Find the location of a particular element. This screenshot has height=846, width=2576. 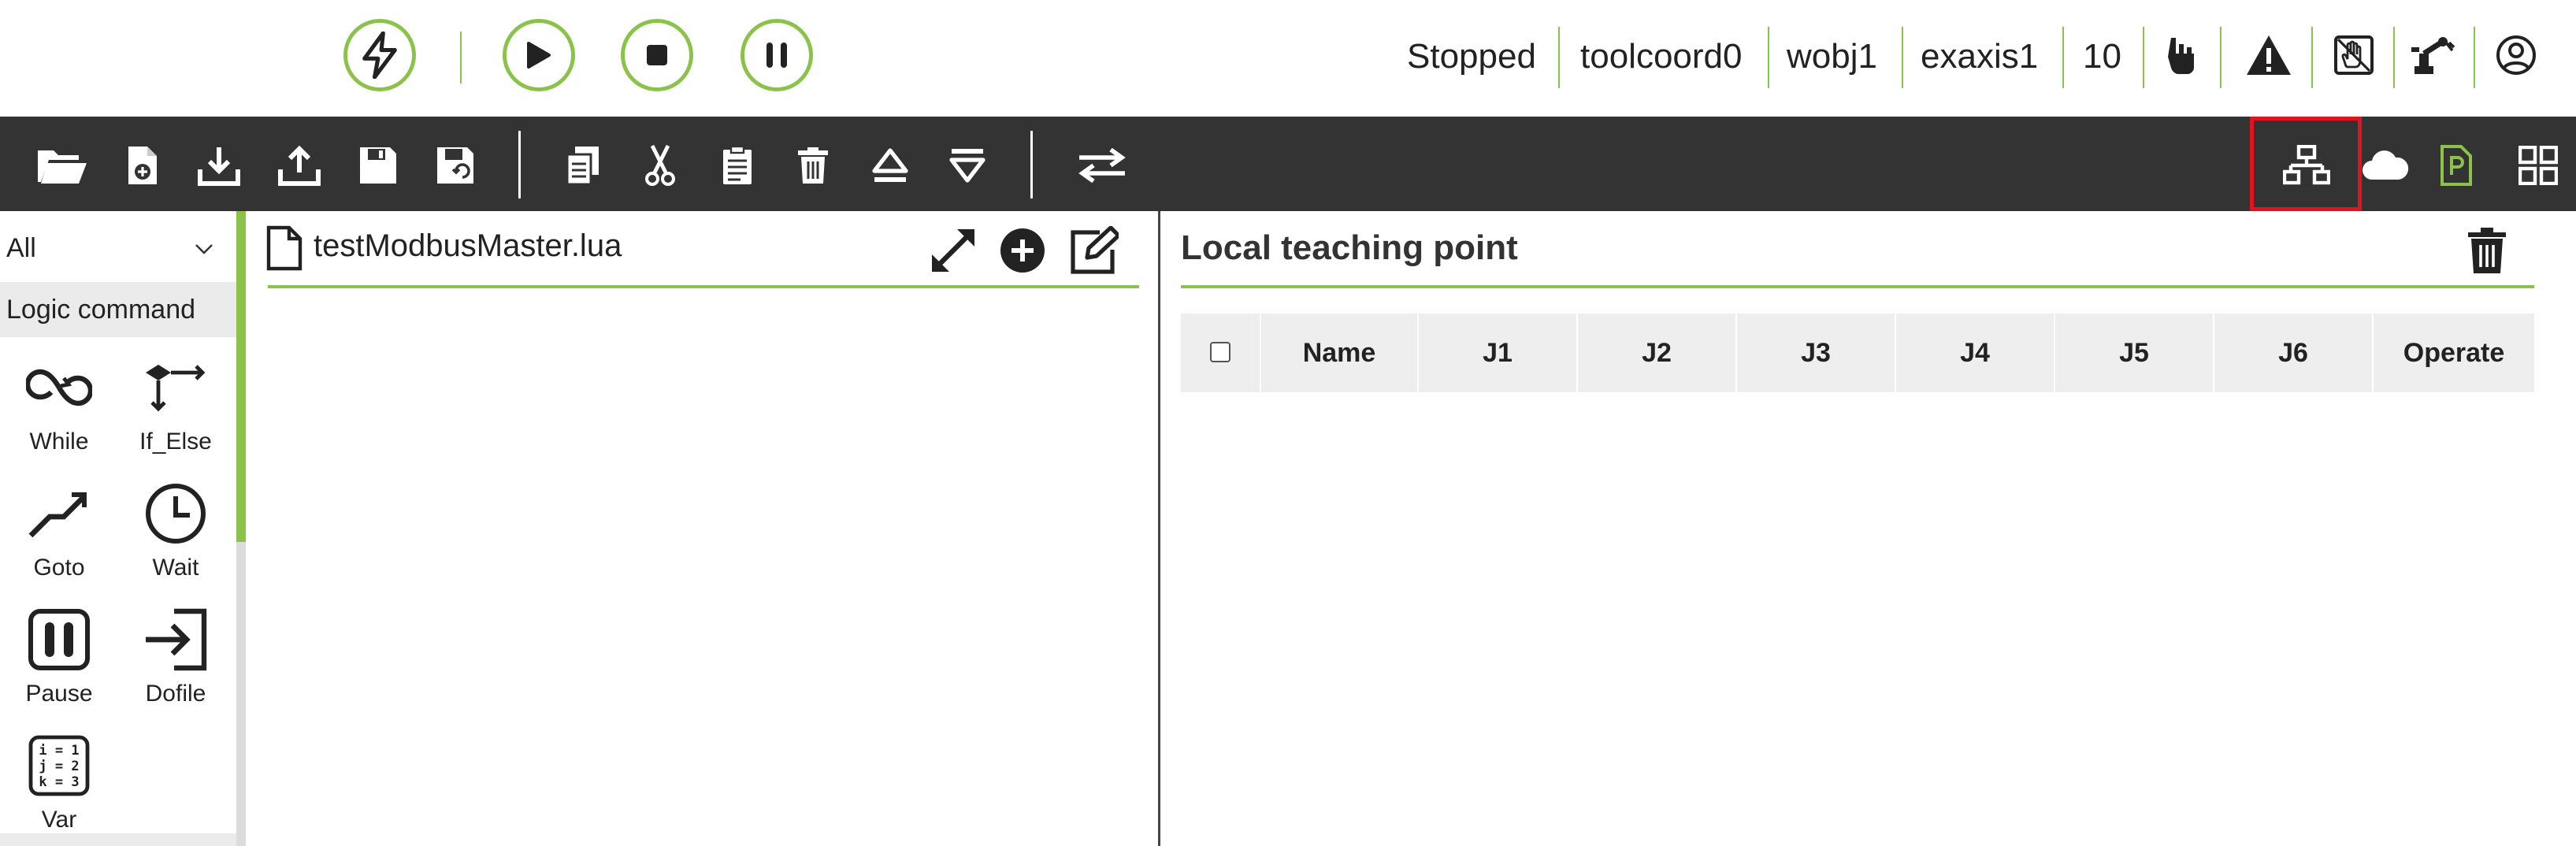

tool-coord-selector: toolcoord0 is located at coordinates (1661, 56).